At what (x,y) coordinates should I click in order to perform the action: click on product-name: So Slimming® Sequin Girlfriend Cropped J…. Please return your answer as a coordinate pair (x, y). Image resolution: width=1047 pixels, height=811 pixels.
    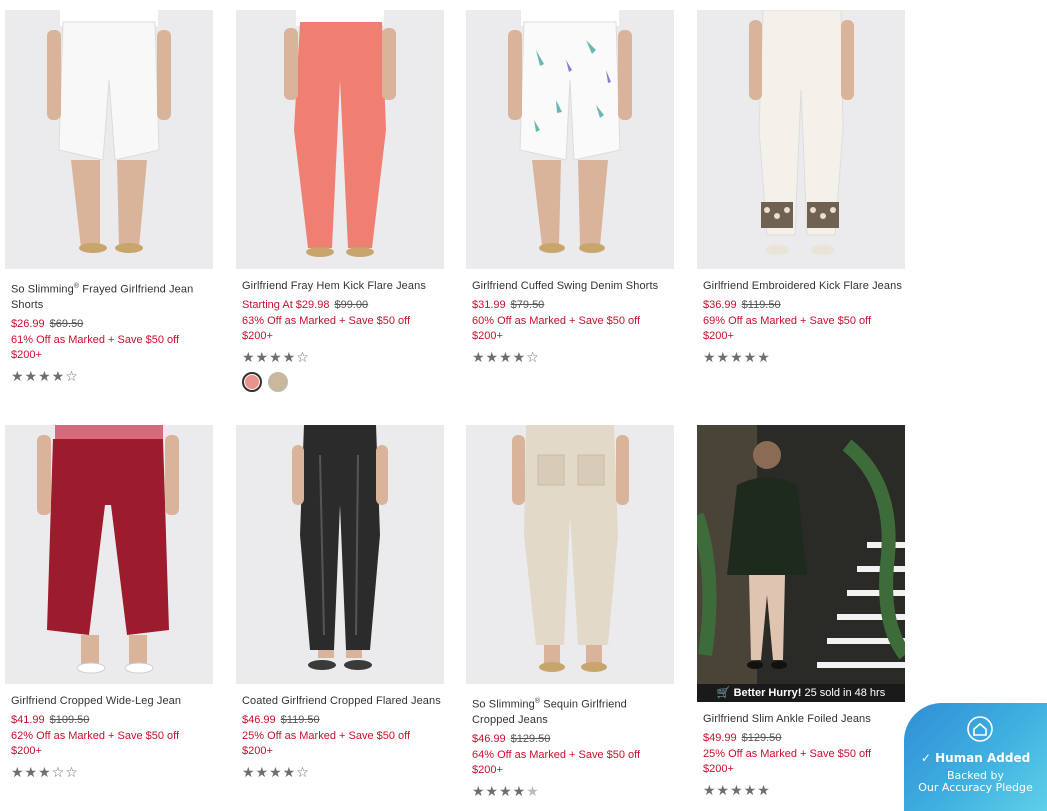
    Looking at the image, I should click on (572, 711).